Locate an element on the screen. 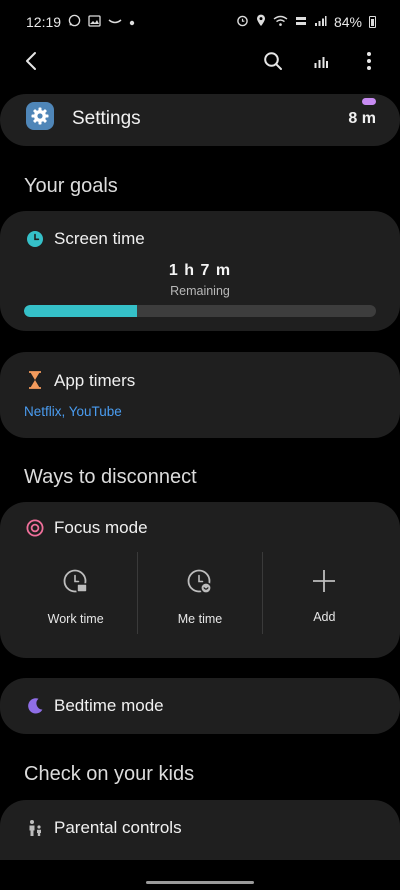  app-usage-time: 8 m is located at coordinates (362, 118).